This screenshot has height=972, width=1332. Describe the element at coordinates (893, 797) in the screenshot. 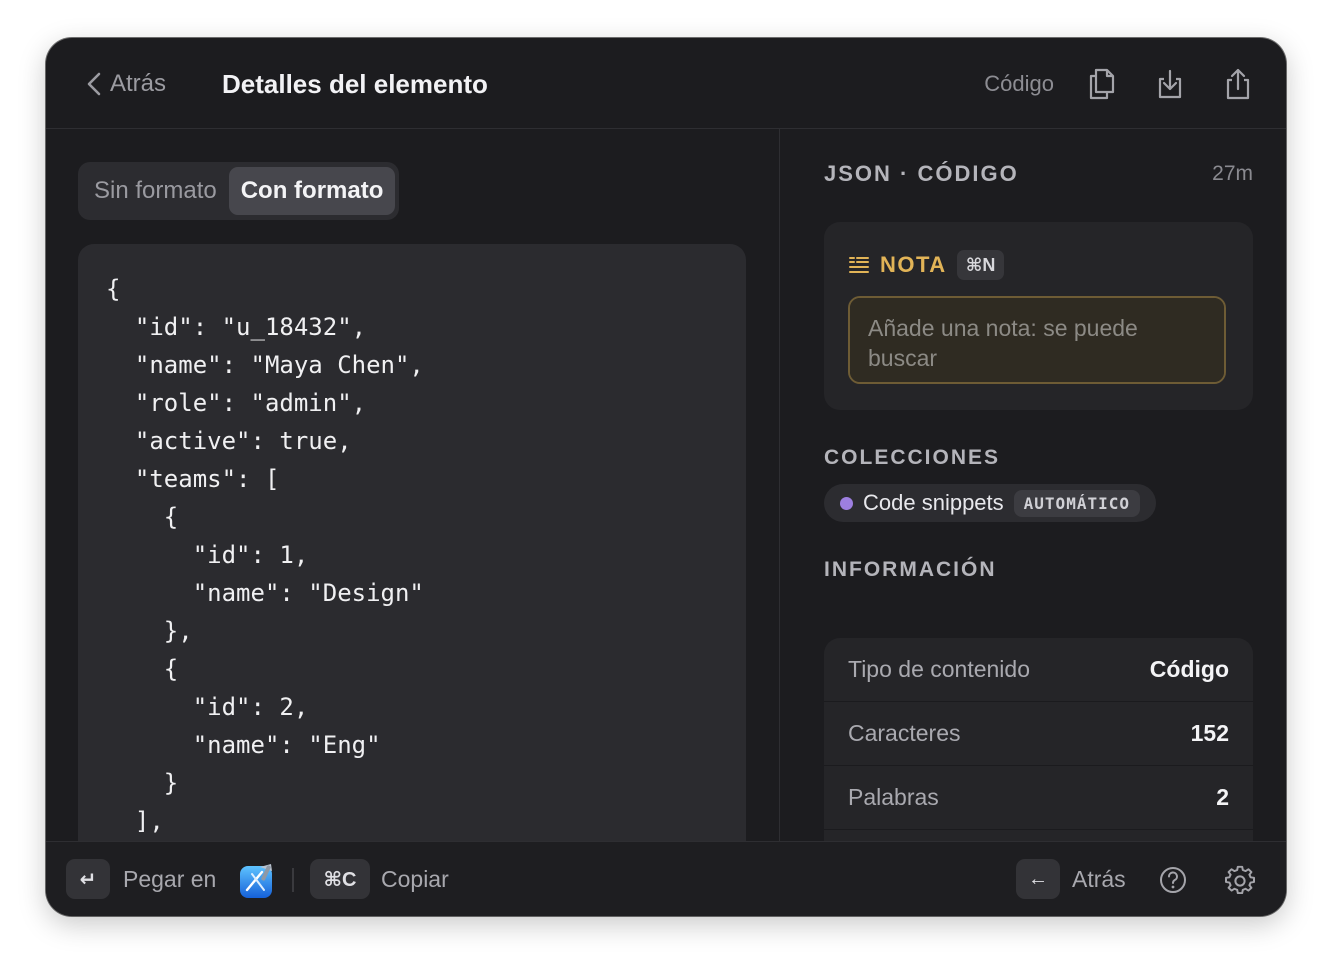

I see `info-key: Palabras` at that location.